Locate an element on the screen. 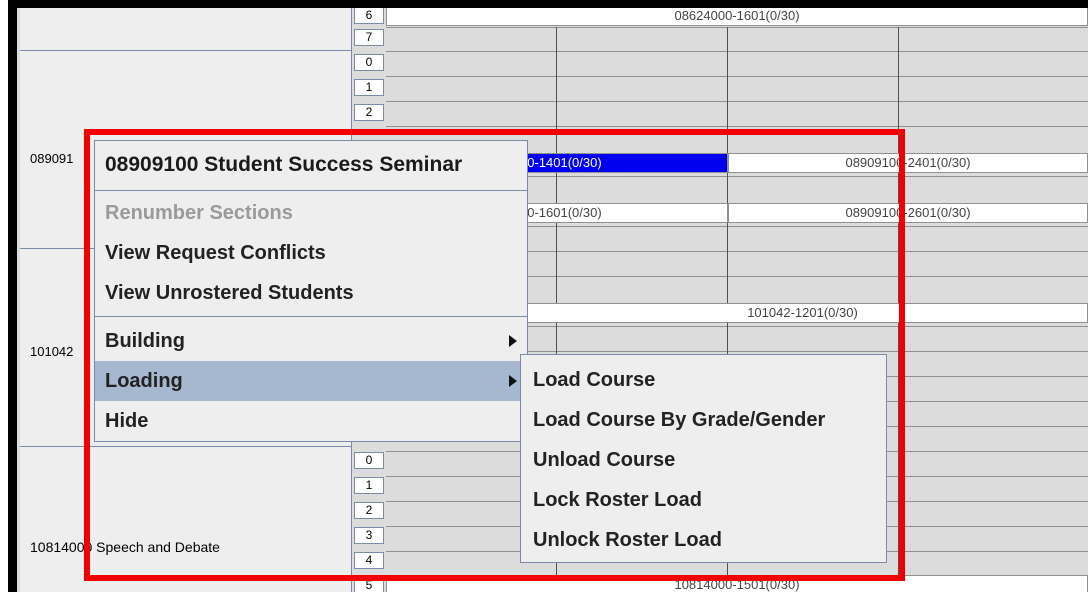 The image size is (1088, 592). window-top-edge is located at coordinates (548, 4).